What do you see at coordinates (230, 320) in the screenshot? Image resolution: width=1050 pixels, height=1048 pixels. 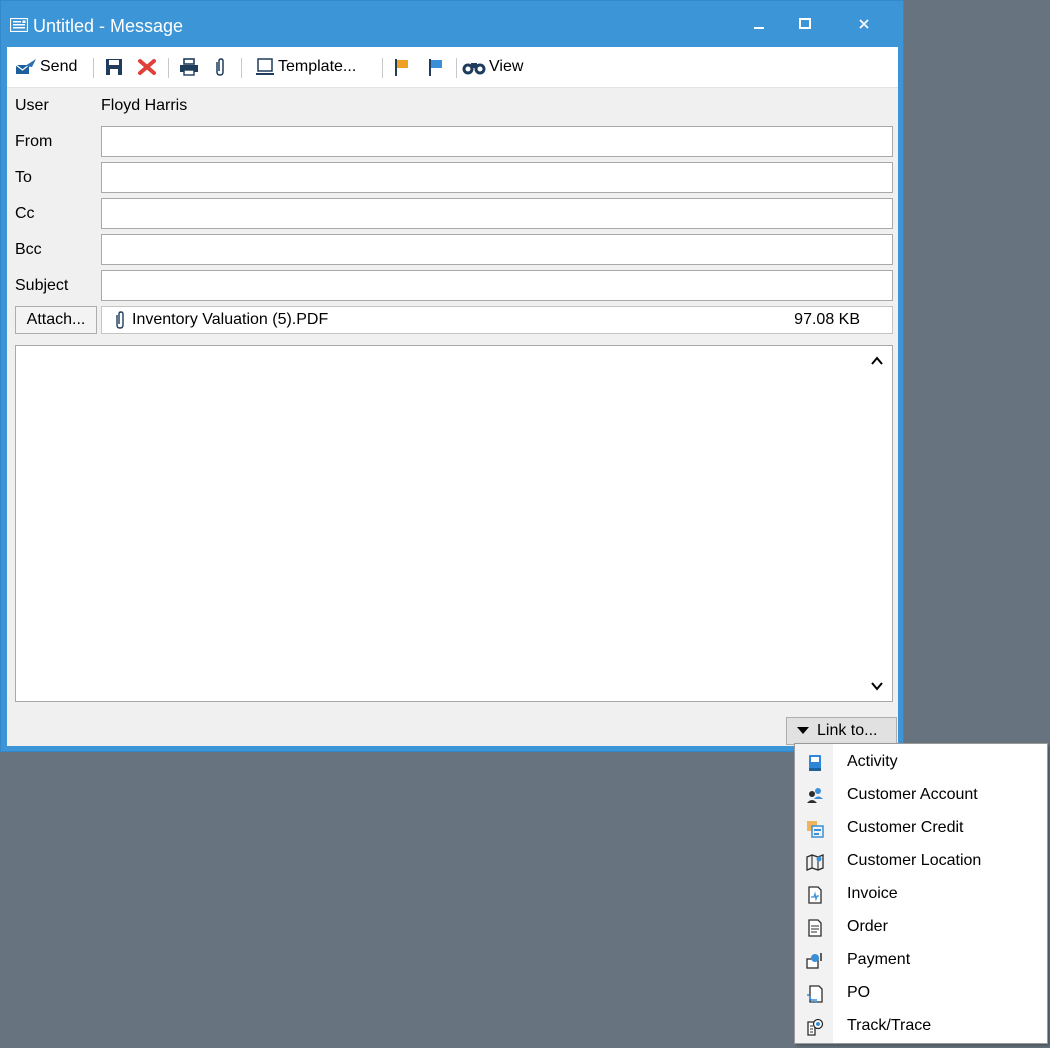 I see `attachment-file-name: Inventory Valuation (5).PDF` at bounding box center [230, 320].